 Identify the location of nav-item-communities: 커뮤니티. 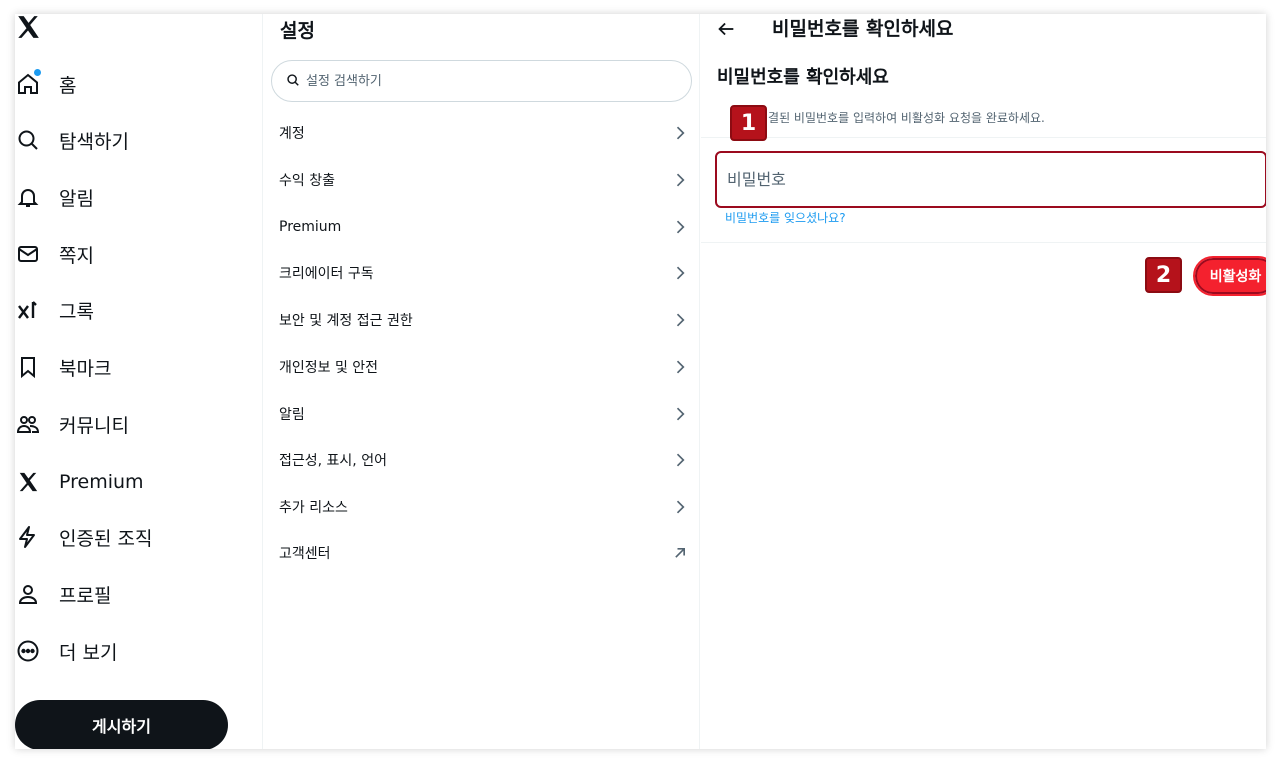
(72, 424).